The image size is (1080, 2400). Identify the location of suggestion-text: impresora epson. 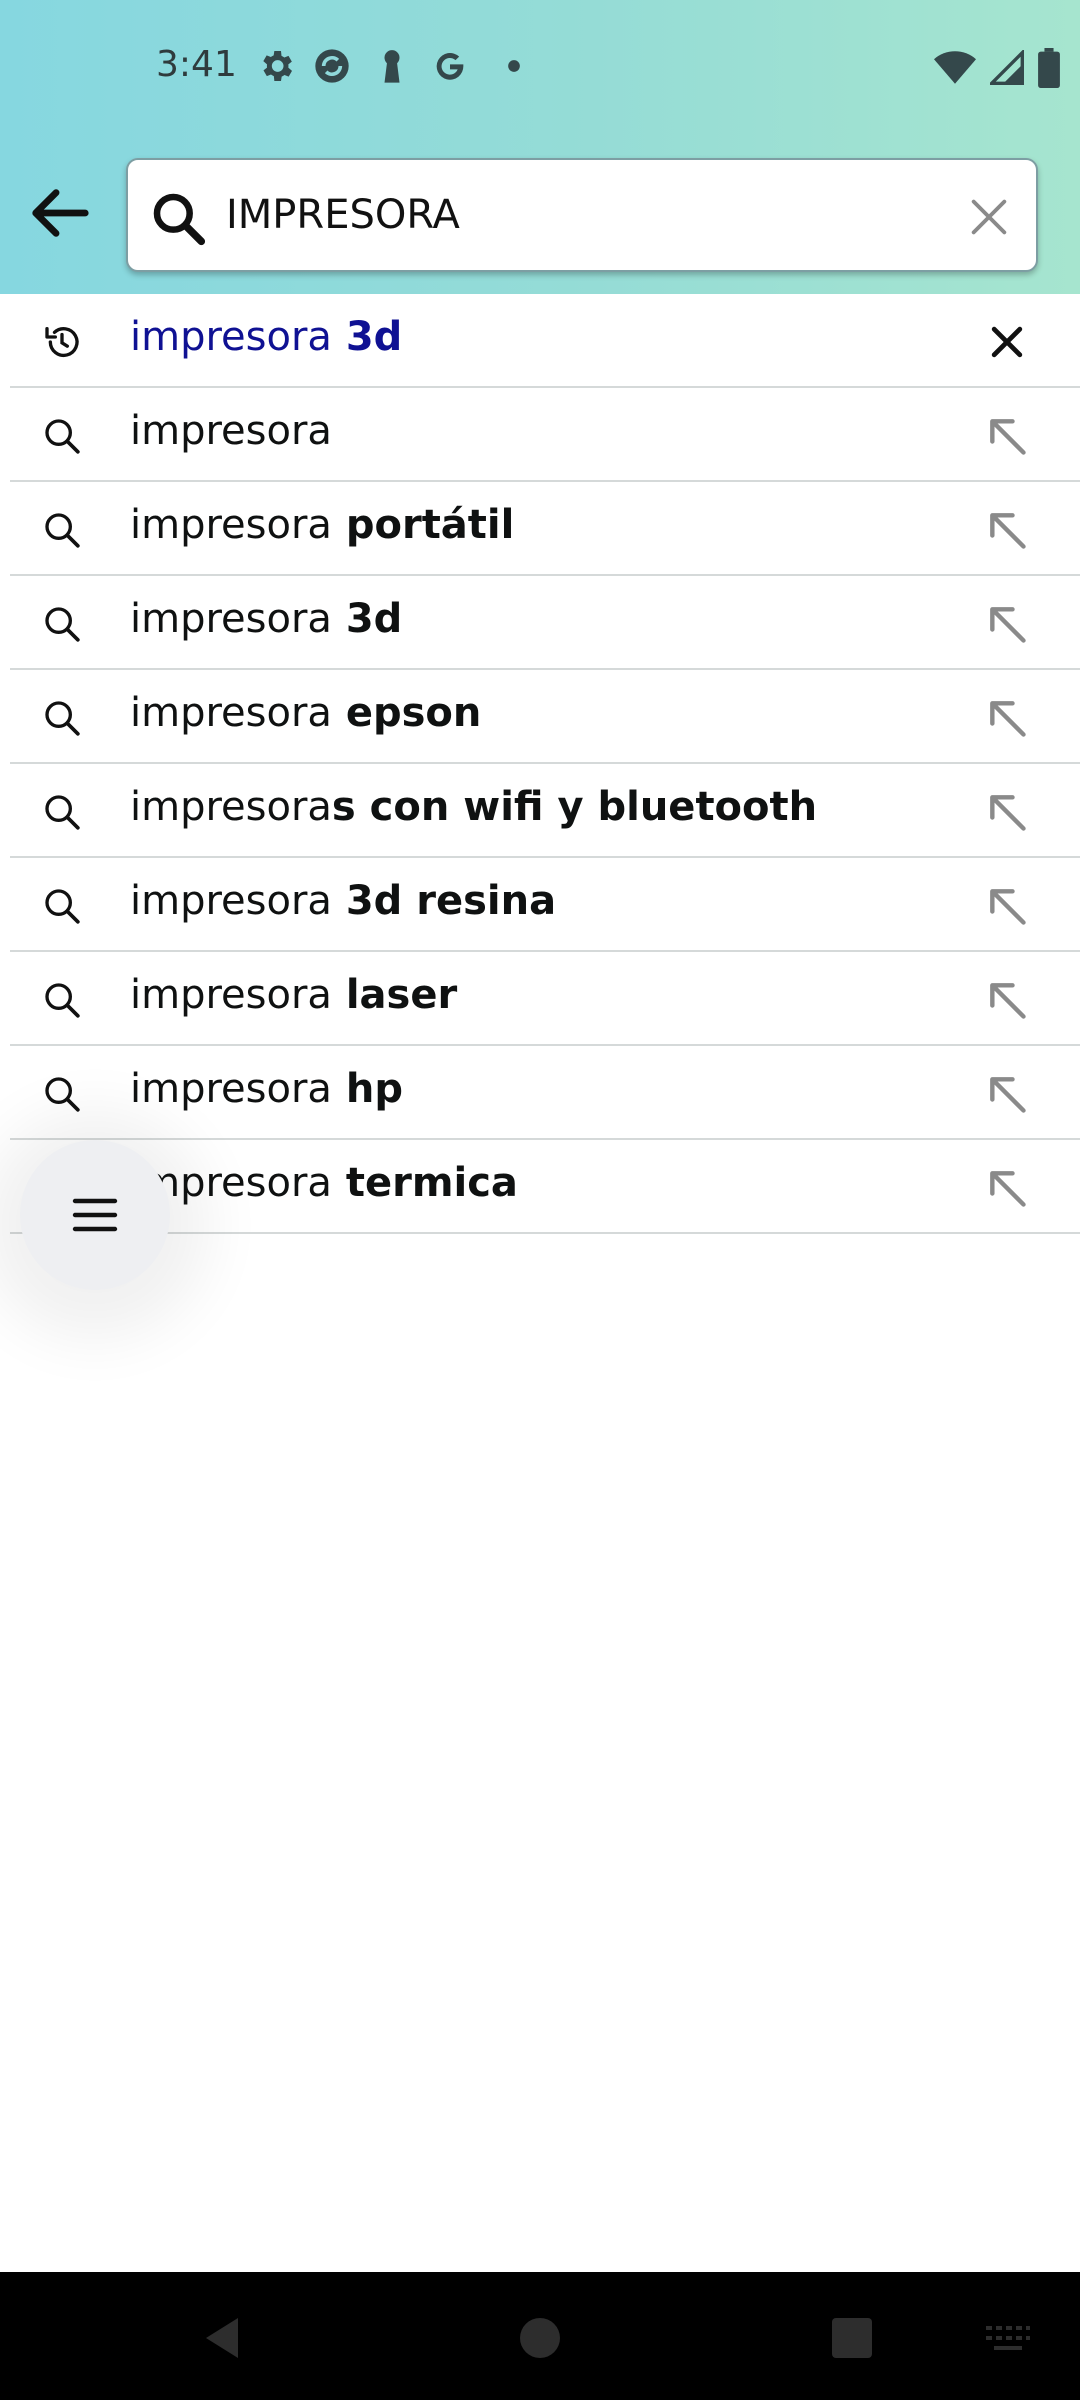
(305, 713).